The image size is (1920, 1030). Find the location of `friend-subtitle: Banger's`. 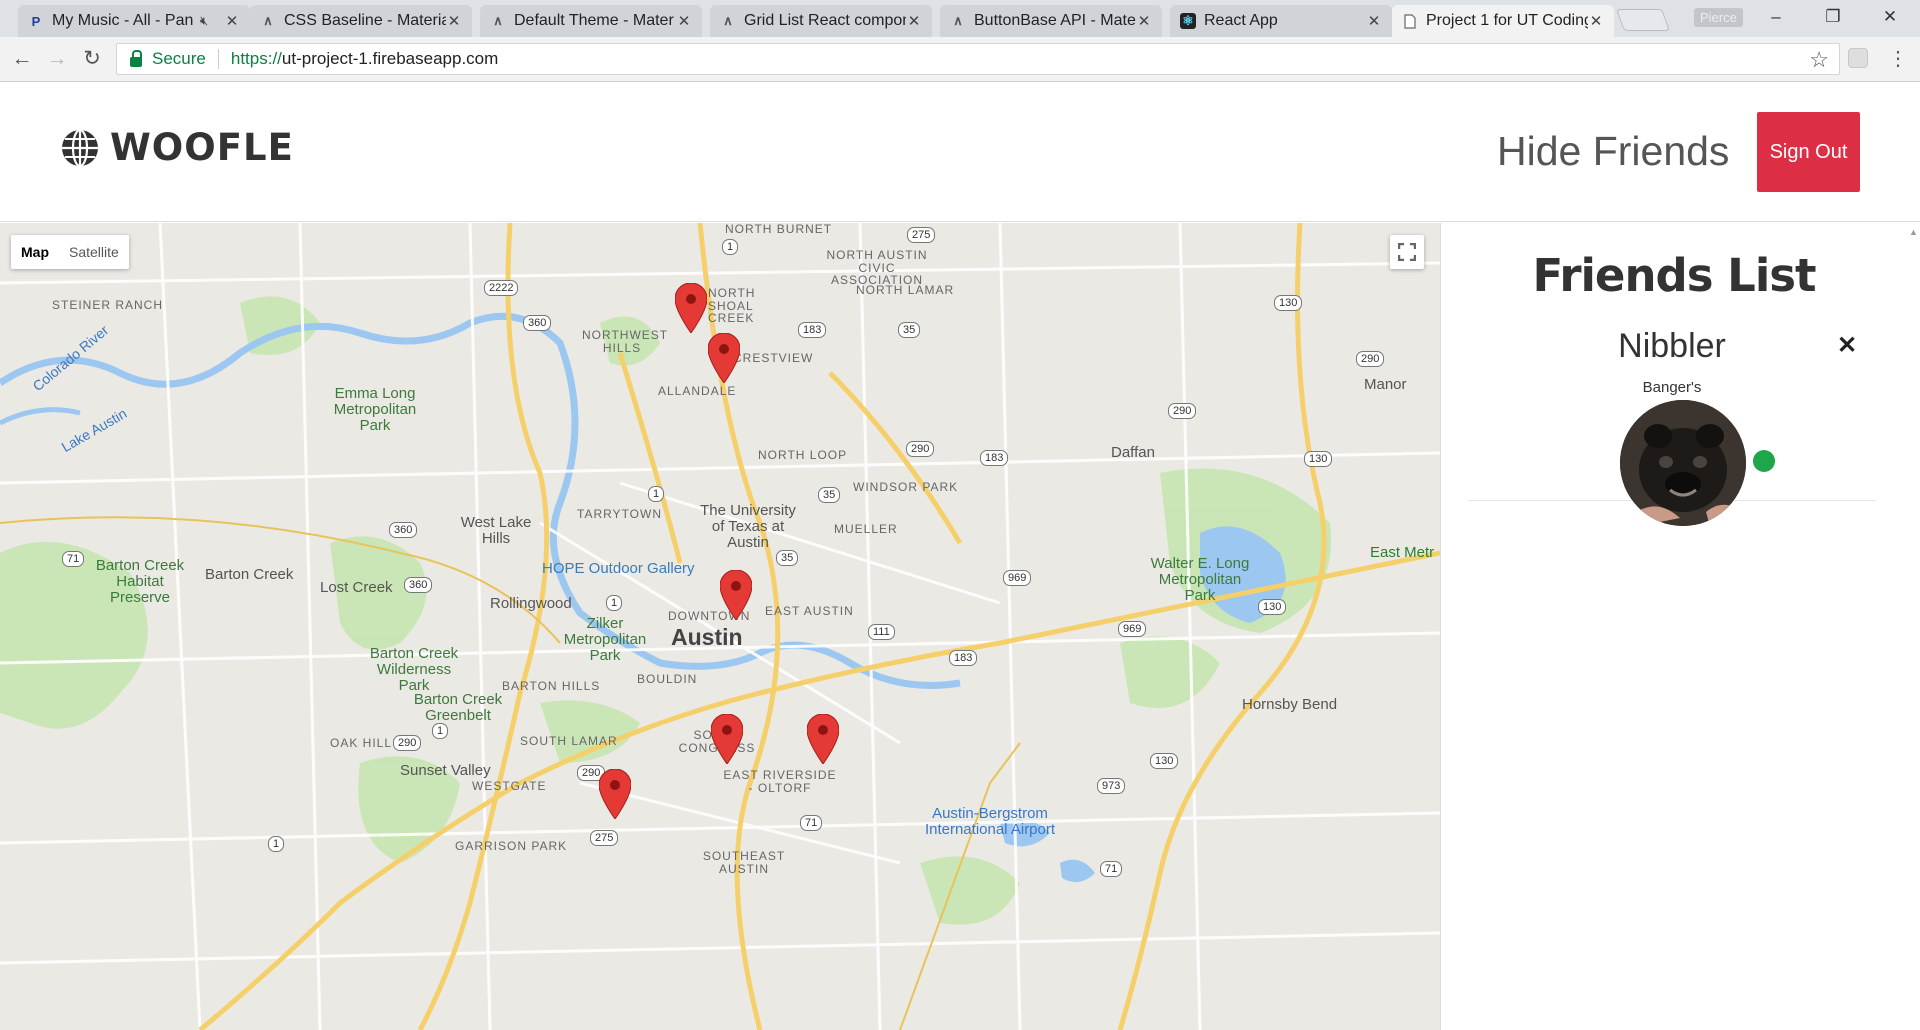

friend-subtitle: Banger's is located at coordinates (1672, 387).